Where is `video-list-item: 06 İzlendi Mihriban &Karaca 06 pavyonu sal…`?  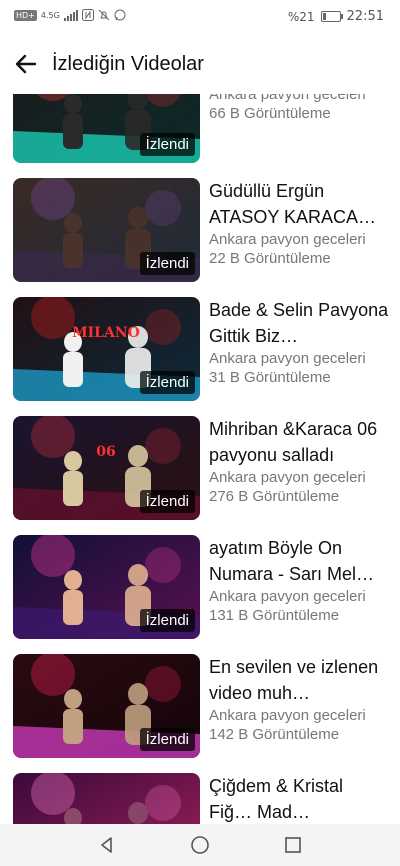 video-list-item: 06 İzlendi Mihriban &Karaca 06 pavyonu sal… is located at coordinates (200, 475).